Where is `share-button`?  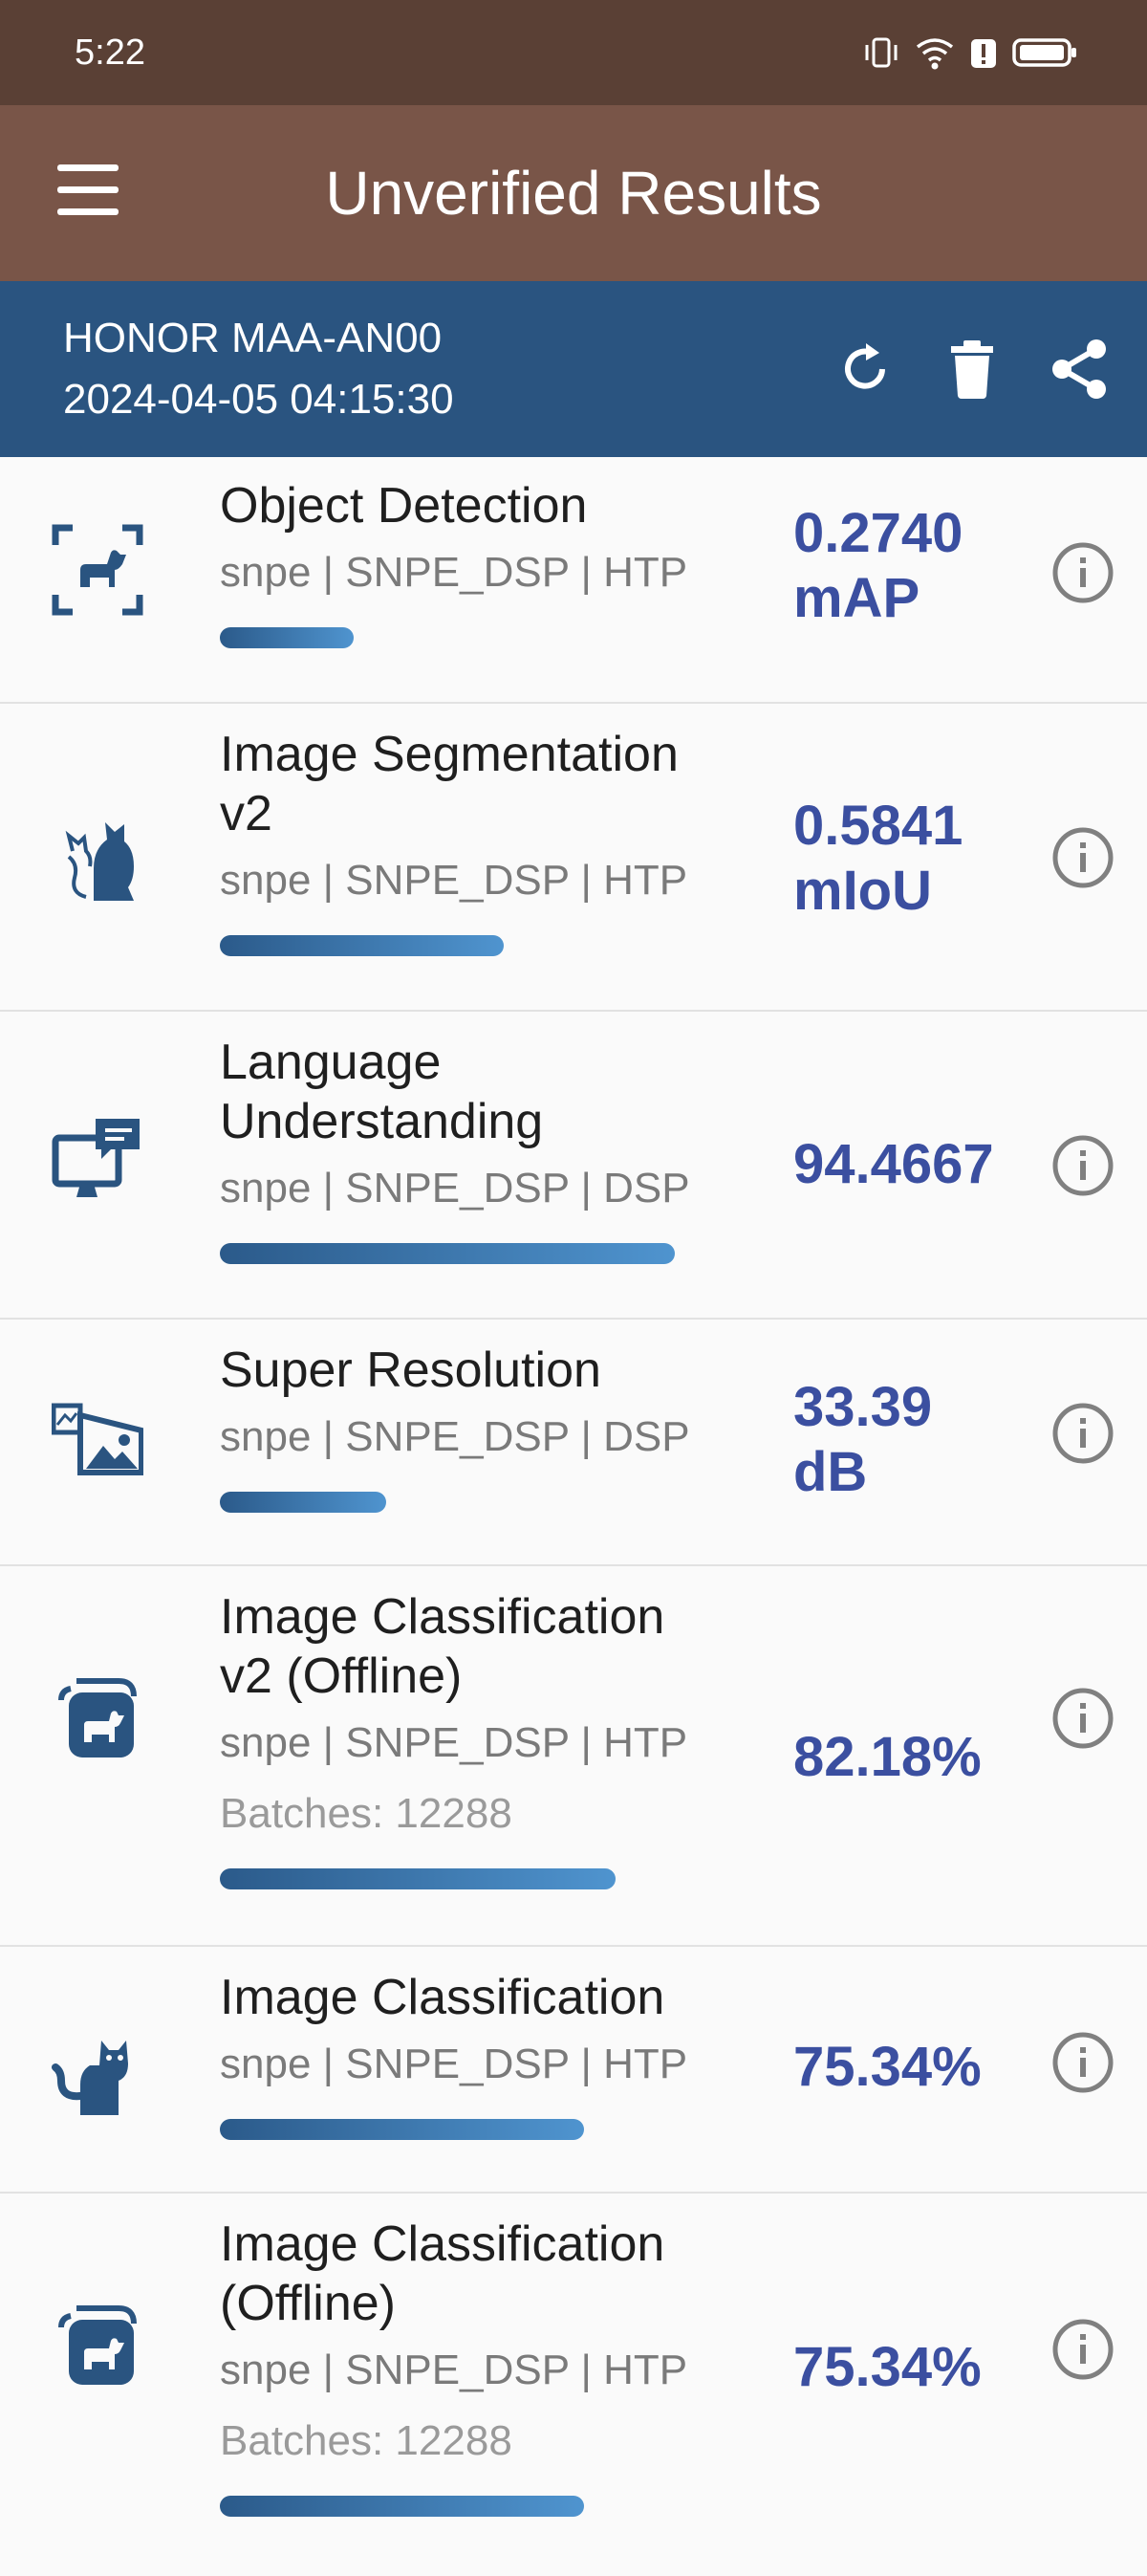 share-button is located at coordinates (1079, 369).